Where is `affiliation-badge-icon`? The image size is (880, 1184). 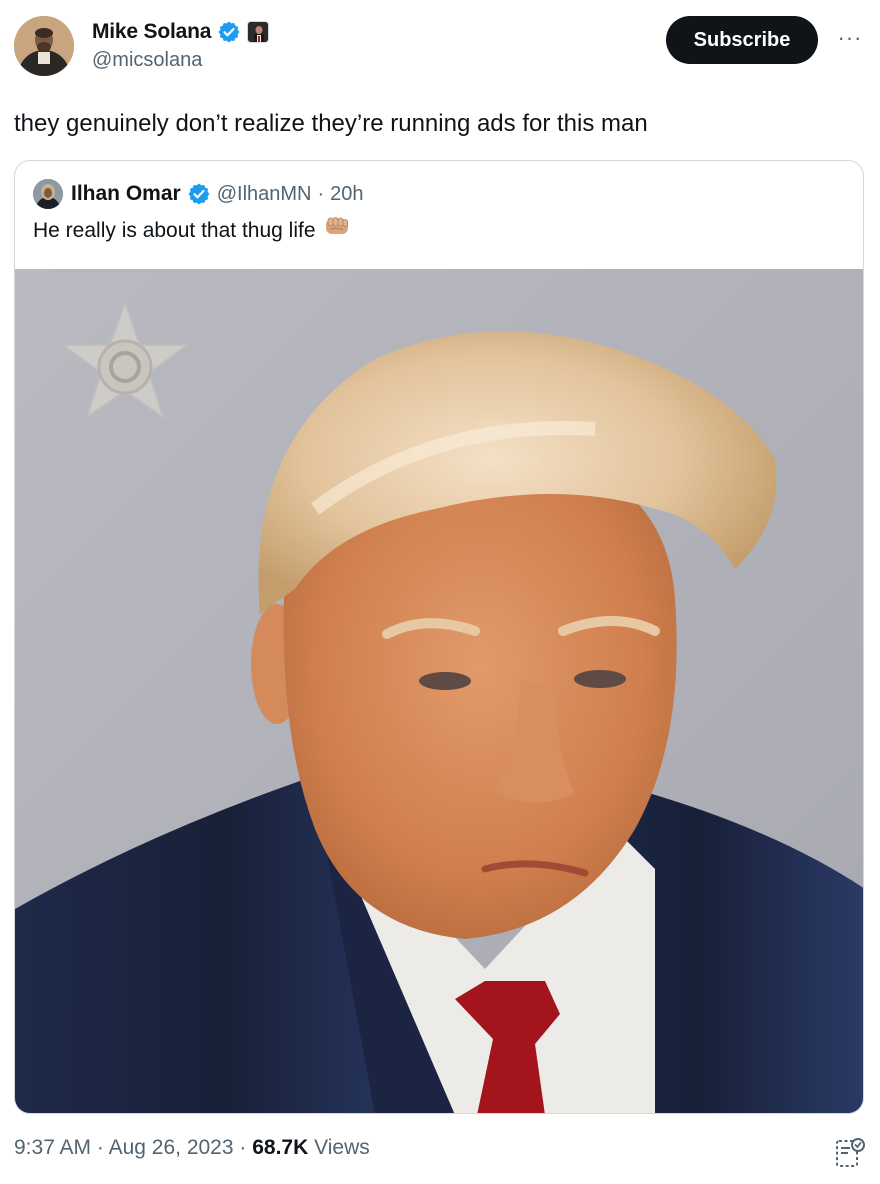 affiliation-badge-icon is located at coordinates (258, 32).